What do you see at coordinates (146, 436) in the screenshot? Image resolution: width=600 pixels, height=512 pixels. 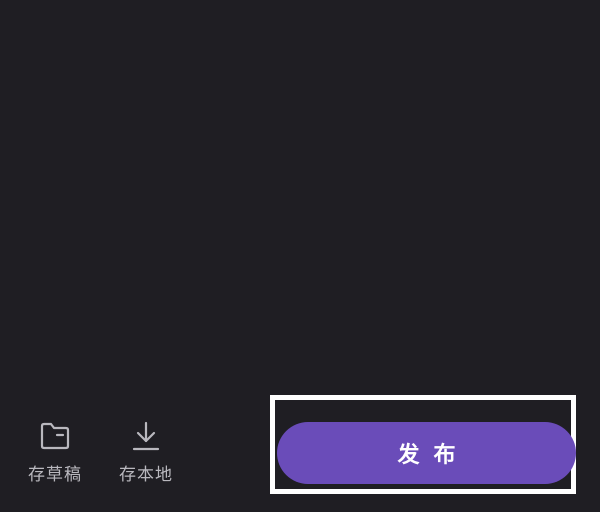 I see `download-icon` at bounding box center [146, 436].